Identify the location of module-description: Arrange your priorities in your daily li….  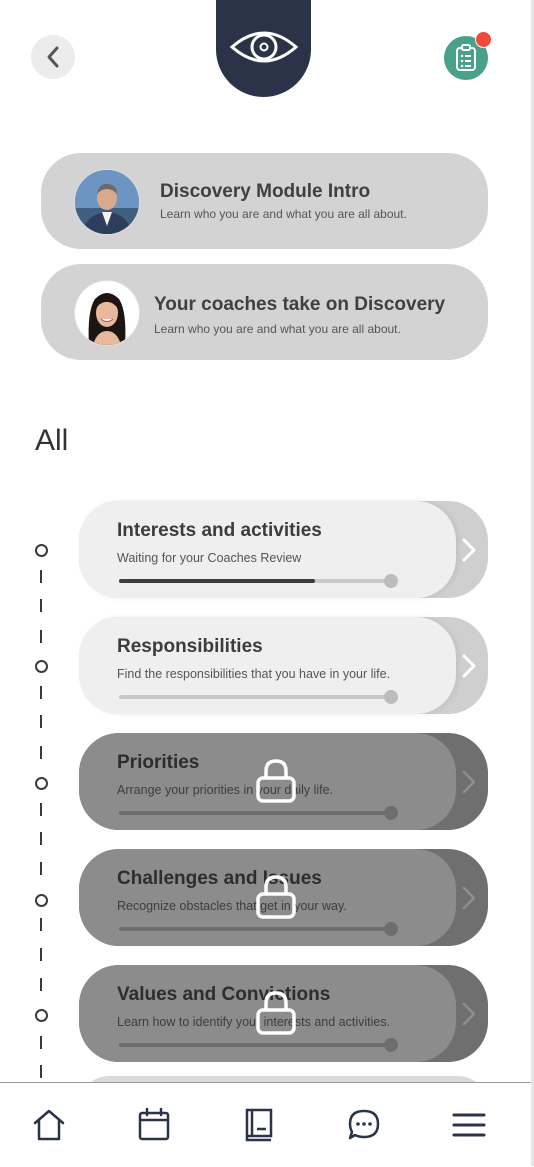
(225, 790).